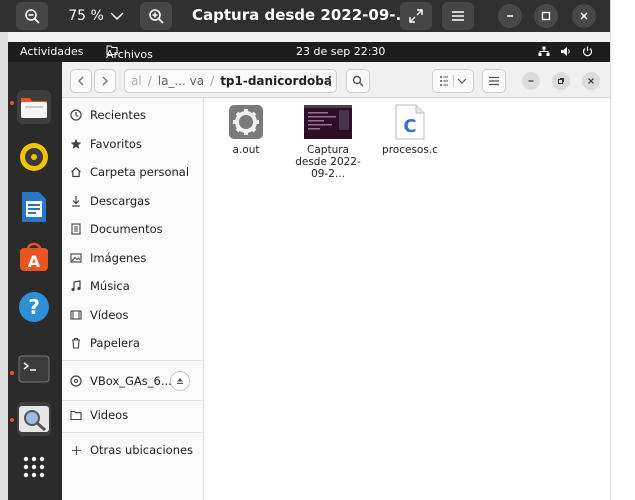  Describe the element at coordinates (76, 381) in the screenshot. I see `disc-icon` at that location.